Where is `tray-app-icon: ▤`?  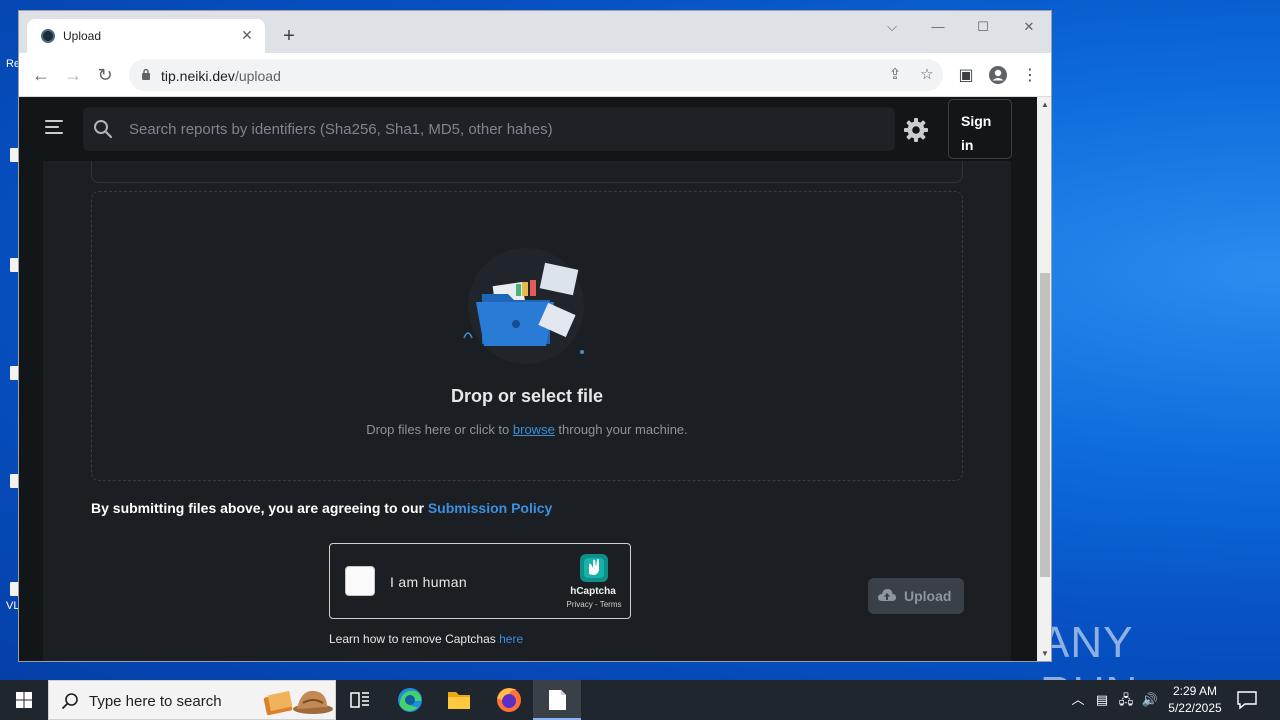 tray-app-icon: ▤ is located at coordinates (1102, 700).